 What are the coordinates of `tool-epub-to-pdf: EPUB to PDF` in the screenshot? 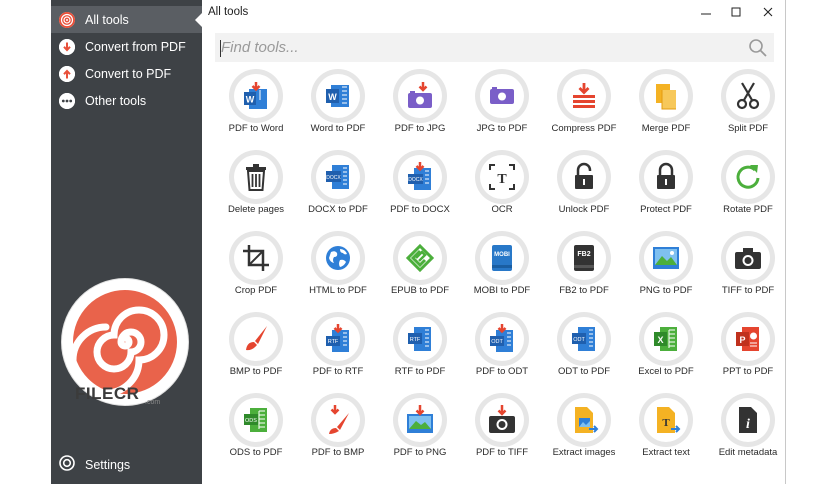 It's located at (420, 271).